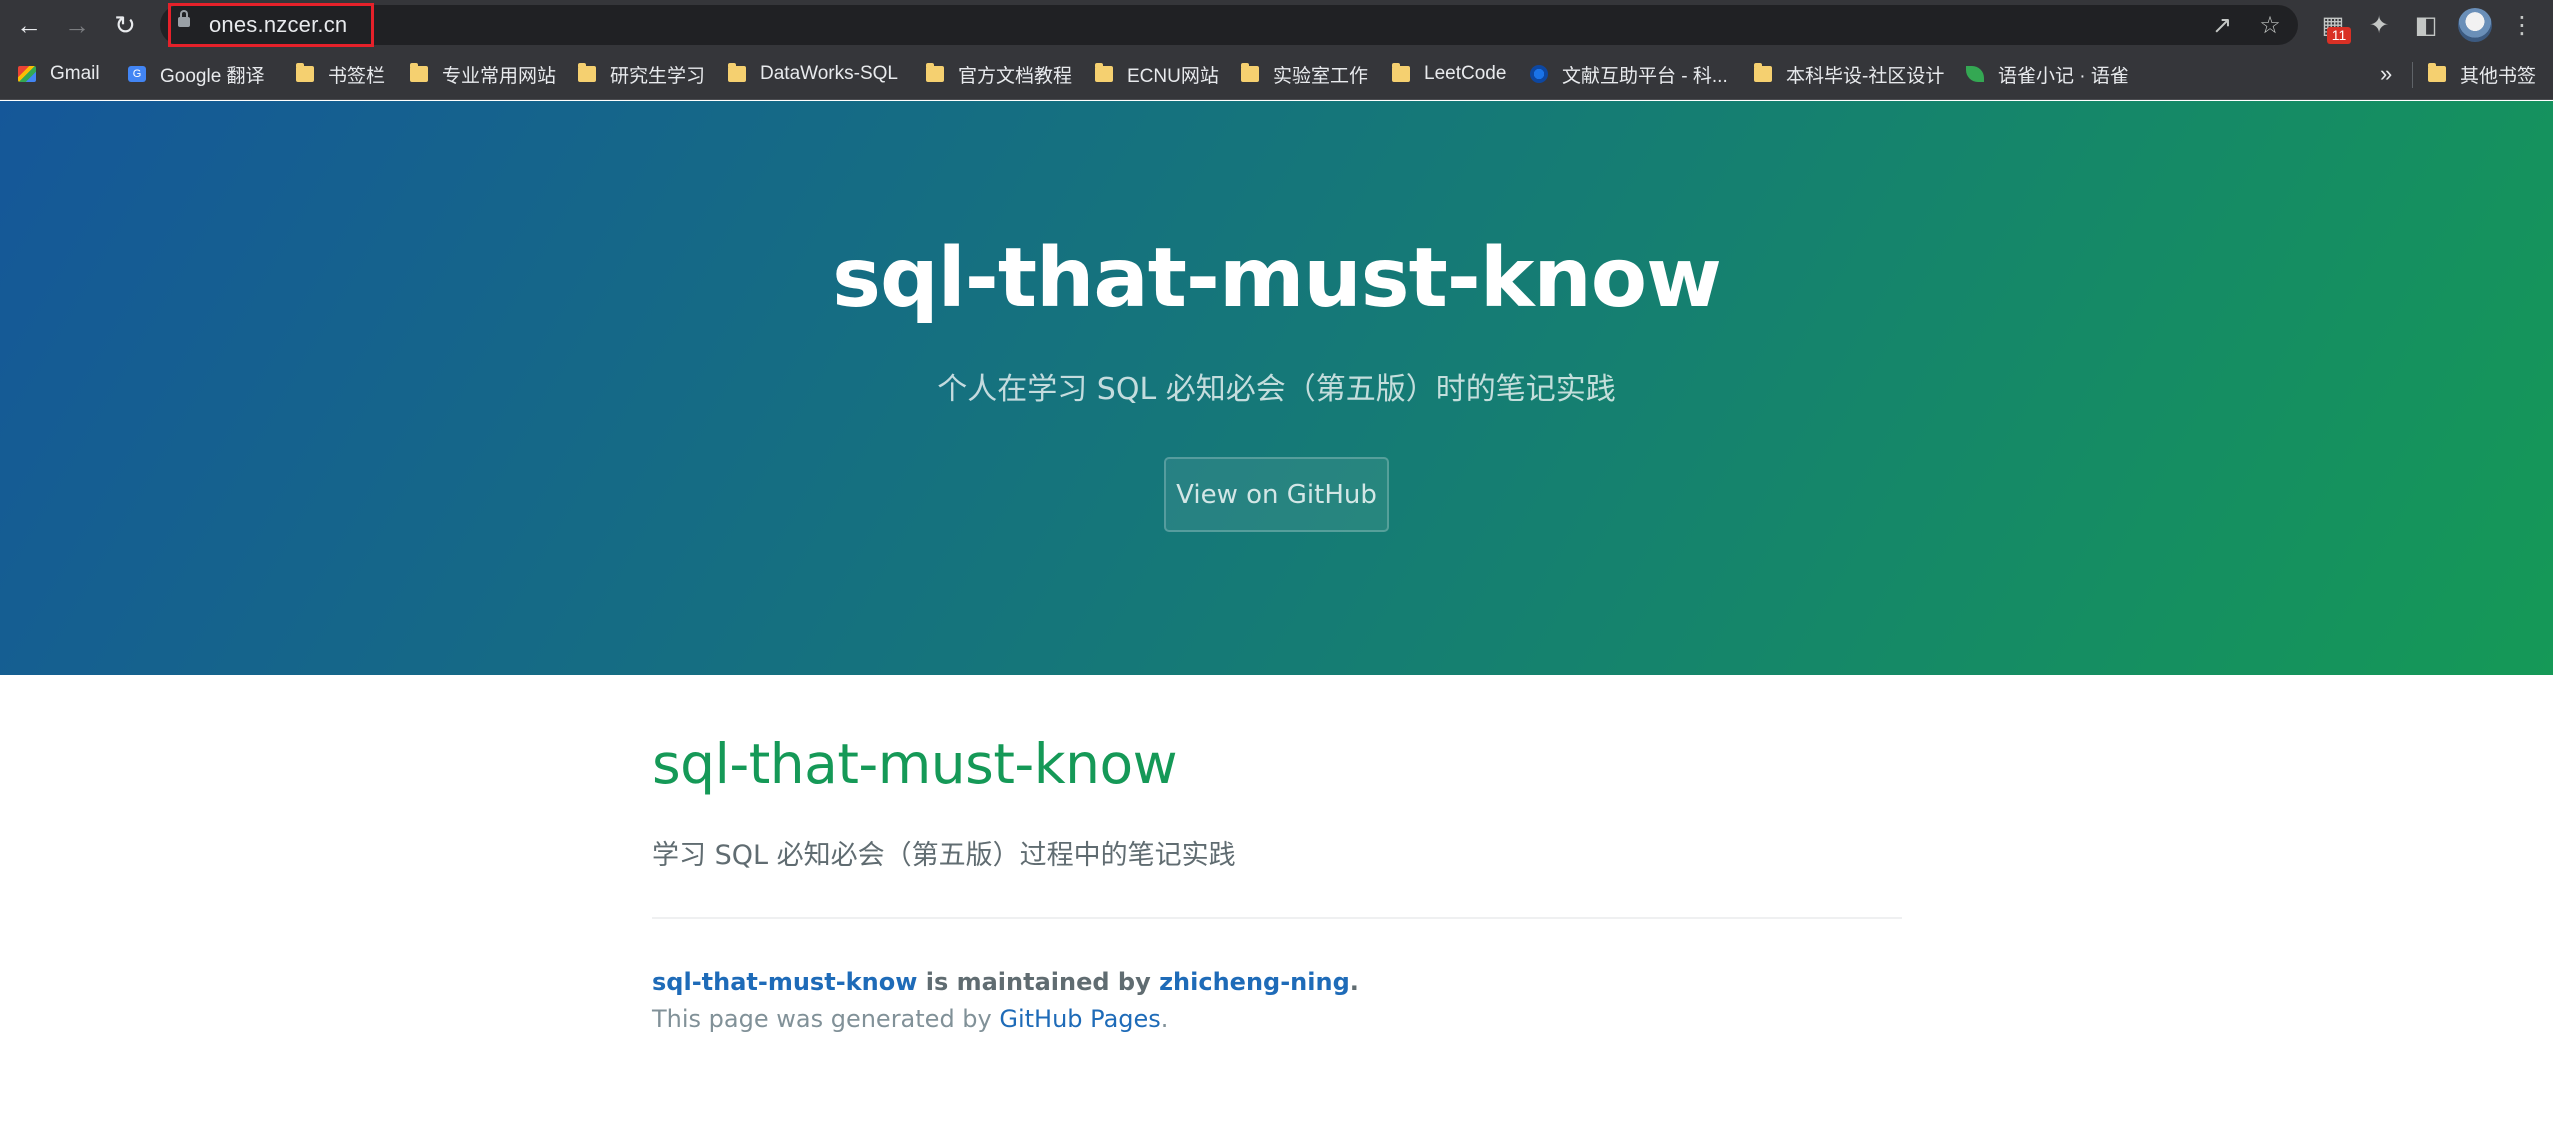 The height and width of the screenshot is (1129, 2553). What do you see at coordinates (212, 76) in the screenshot?
I see `bookmark-label: Google 翻译` at bounding box center [212, 76].